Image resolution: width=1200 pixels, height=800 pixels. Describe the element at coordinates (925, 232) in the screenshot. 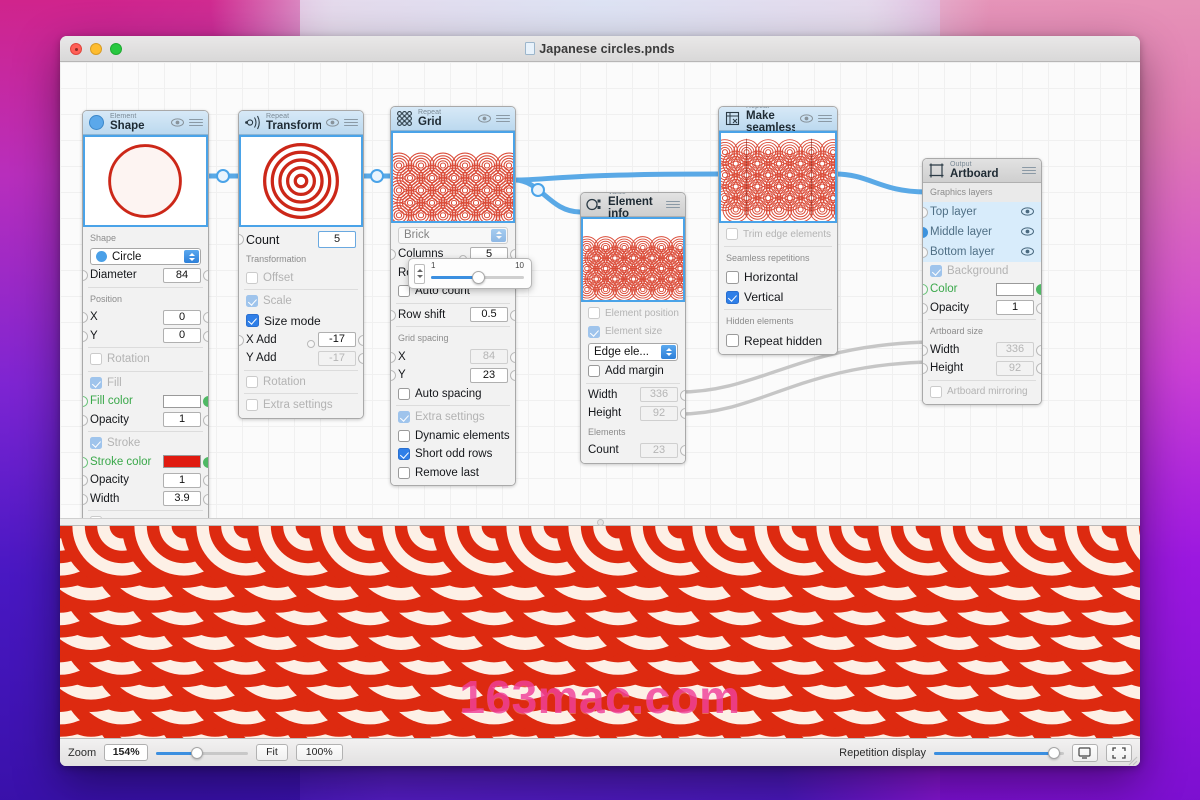

I see `port-middle-layer-in` at that location.